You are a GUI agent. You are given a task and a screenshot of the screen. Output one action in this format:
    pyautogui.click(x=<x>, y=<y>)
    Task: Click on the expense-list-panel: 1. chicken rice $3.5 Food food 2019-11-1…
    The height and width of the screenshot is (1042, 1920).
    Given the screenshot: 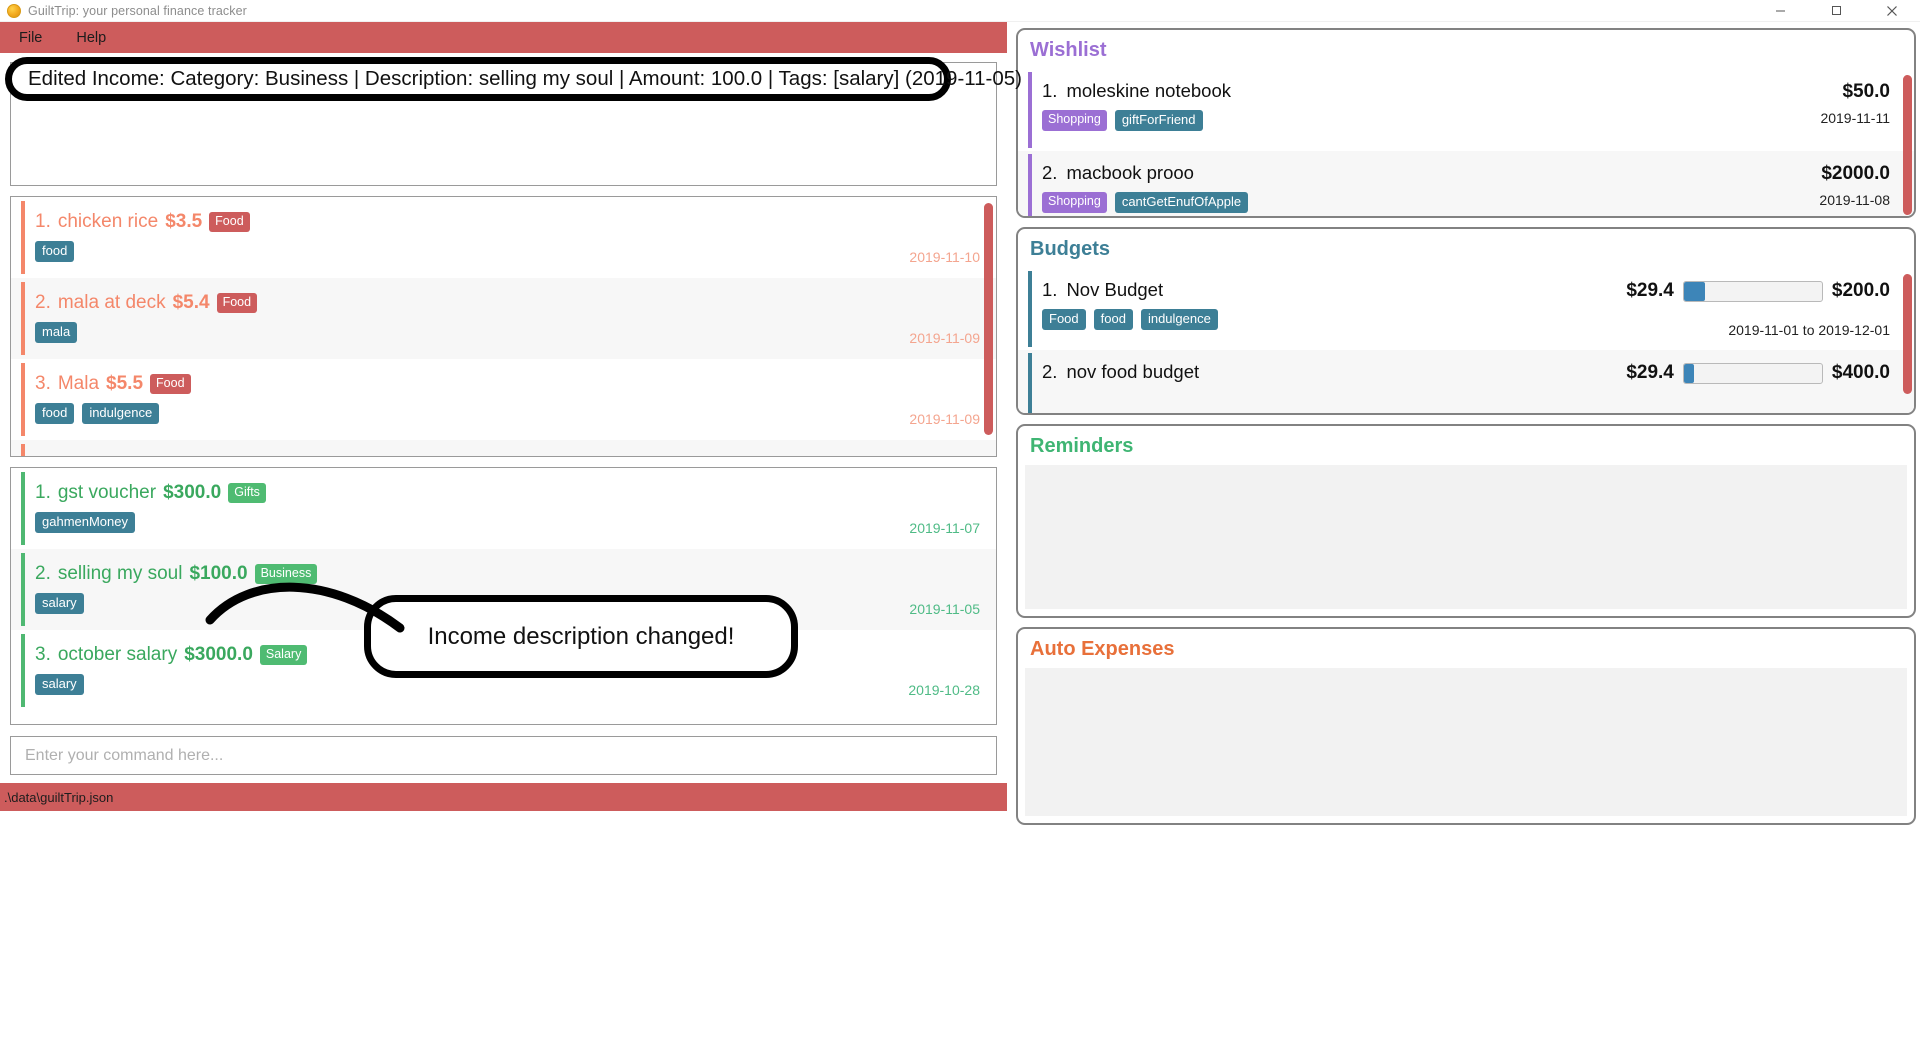 What is the action you would take?
    pyautogui.click(x=503, y=326)
    